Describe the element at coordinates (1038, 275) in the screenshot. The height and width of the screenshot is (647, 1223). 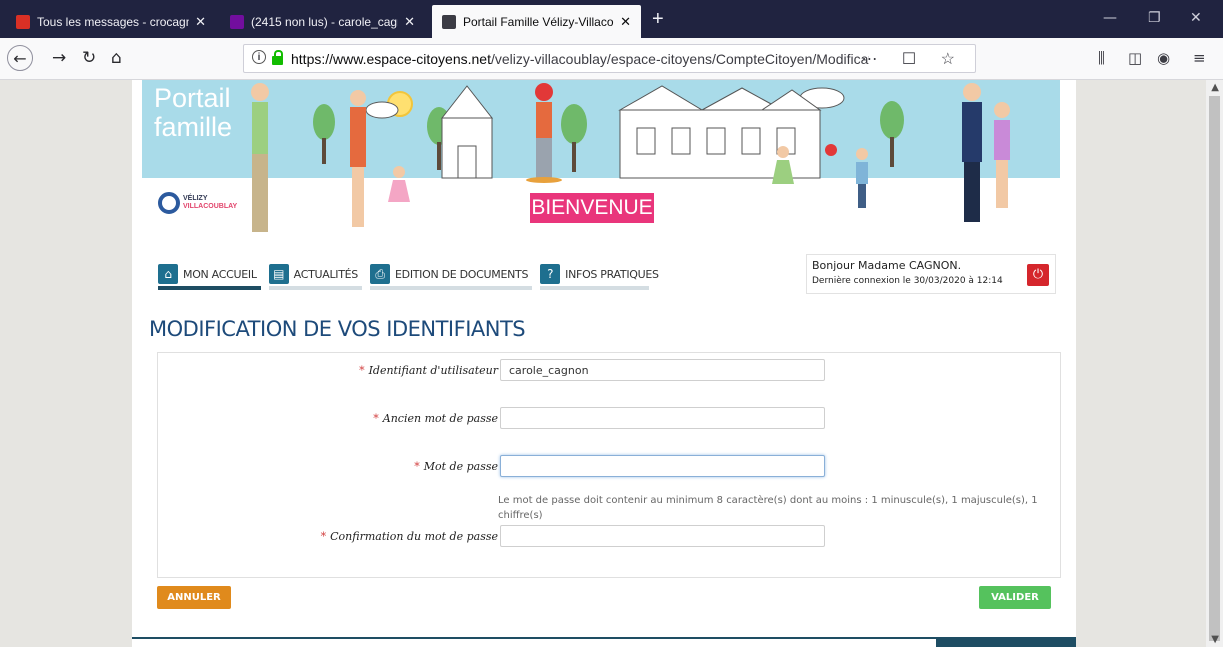
I see `logout-icon: ⏻` at that location.